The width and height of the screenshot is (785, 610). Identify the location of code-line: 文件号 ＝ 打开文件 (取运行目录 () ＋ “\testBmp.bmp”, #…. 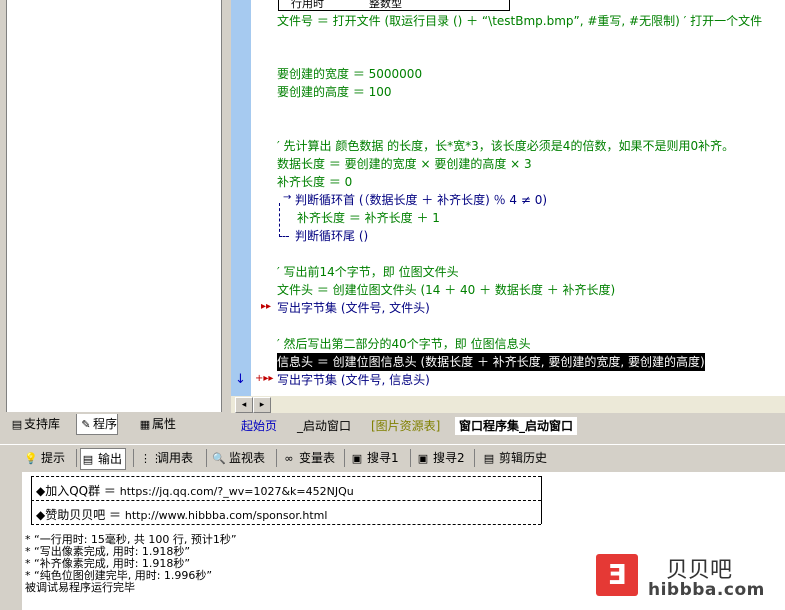
(519, 21).